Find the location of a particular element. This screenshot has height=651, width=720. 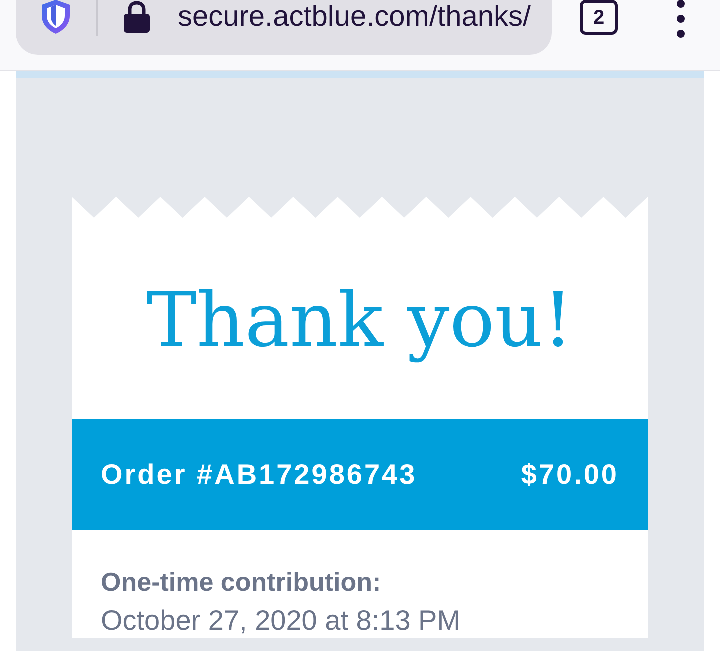

order-number: Order #AB172986743 is located at coordinates (259, 475).